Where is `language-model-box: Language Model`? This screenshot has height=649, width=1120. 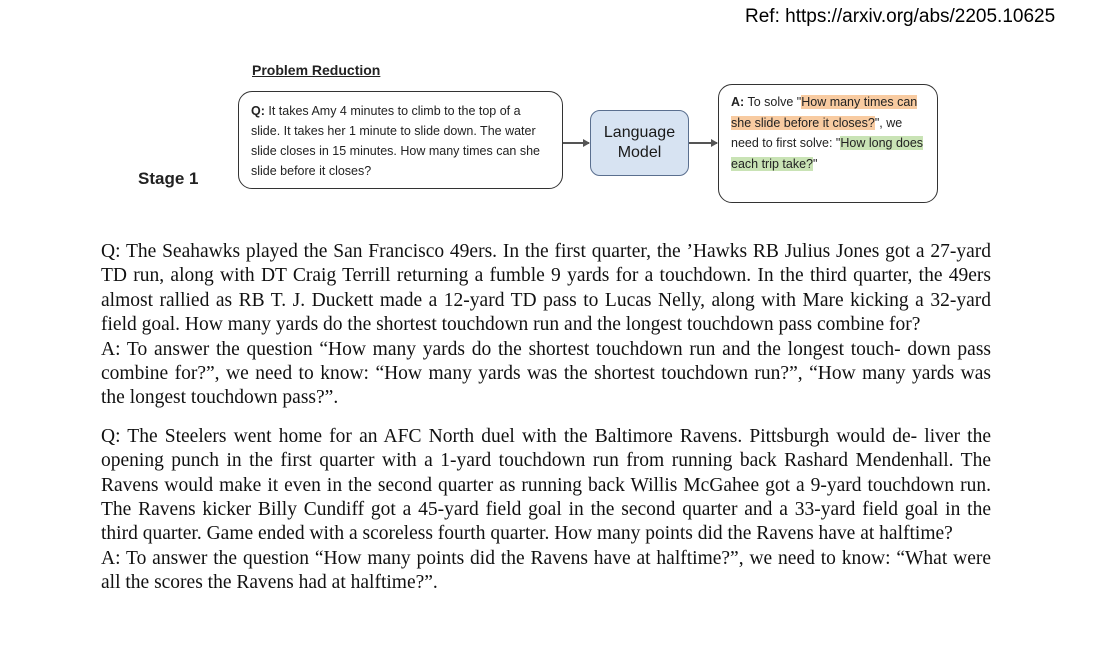
language-model-box: Language Model is located at coordinates (639, 143).